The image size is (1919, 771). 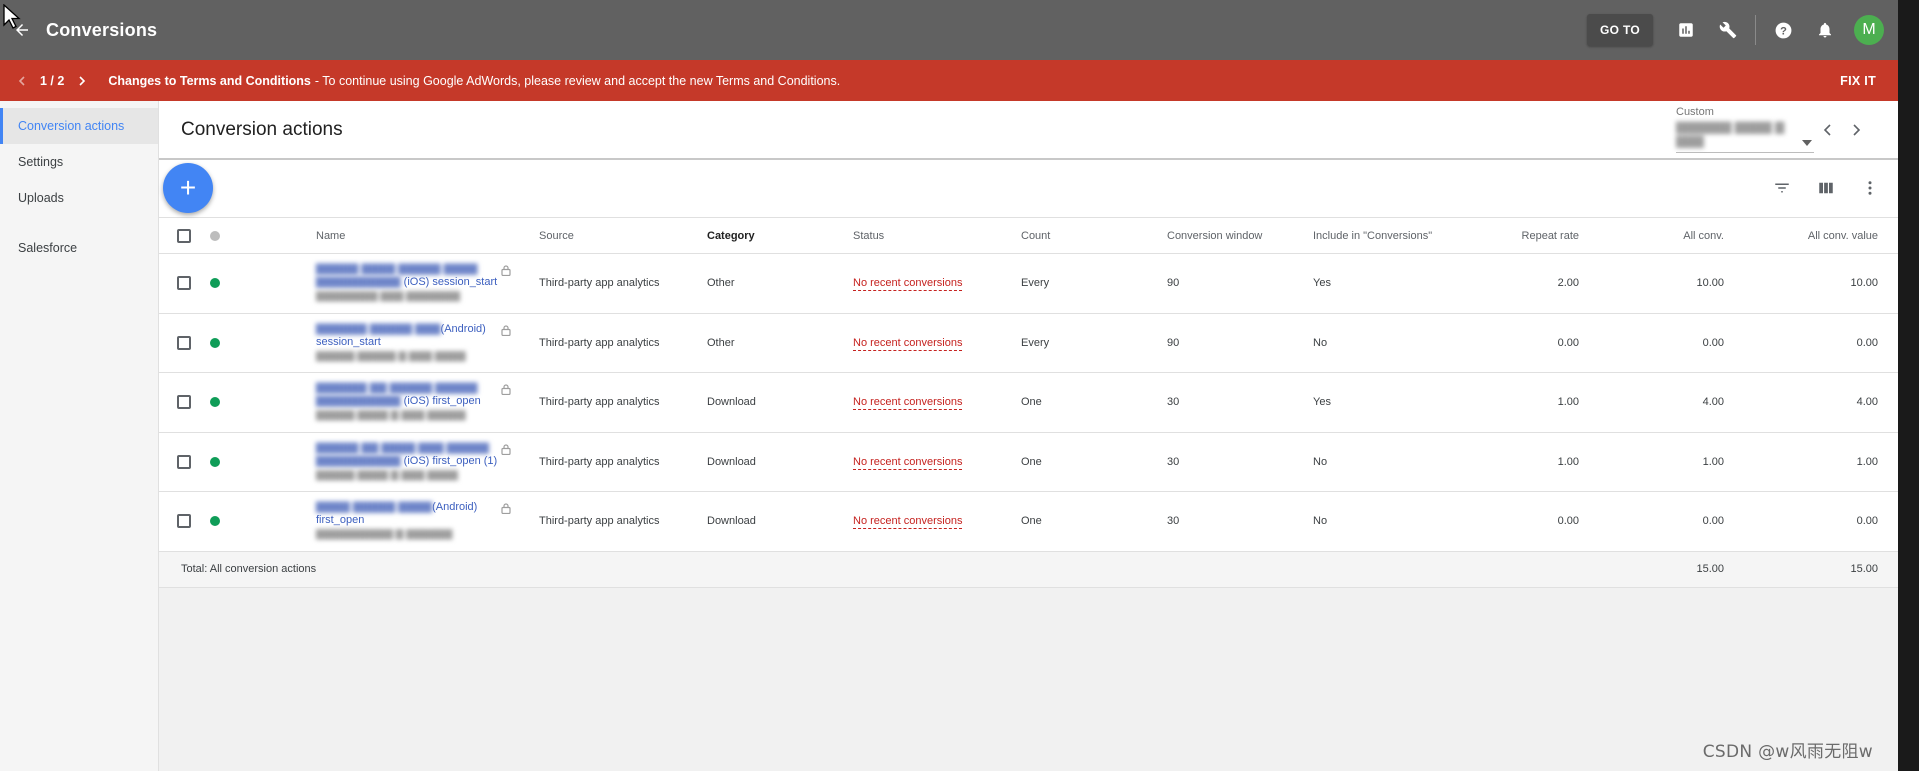 What do you see at coordinates (411, 336) in the screenshot?
I see `conversion-name-link: ▇▇▇▇▇▇ ▇▇▇▇▇ ▇▇▇(Android) session_start` at bounding box center [411, 336].